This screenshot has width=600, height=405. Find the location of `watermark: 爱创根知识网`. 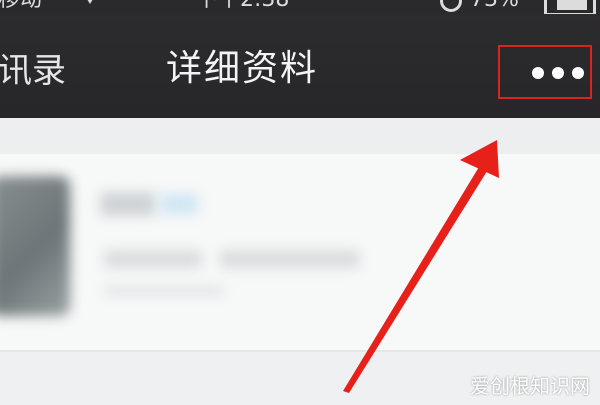

watermark: 爱创根知识网 is located at coordinates (530, 386).